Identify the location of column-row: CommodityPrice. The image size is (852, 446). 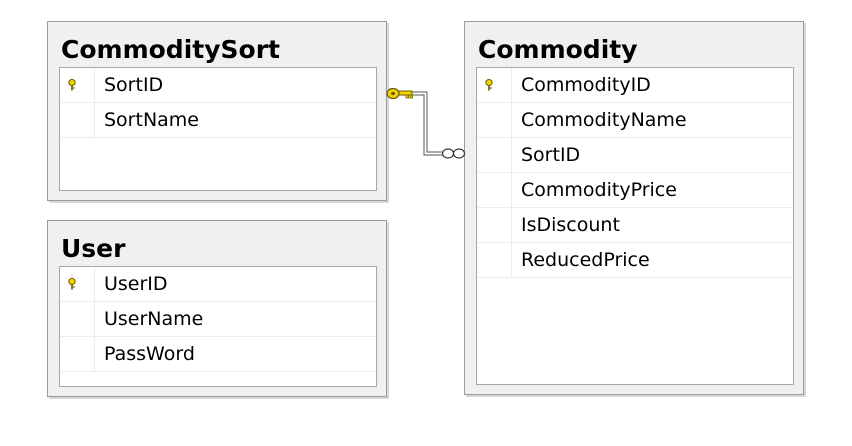
(635, 190).